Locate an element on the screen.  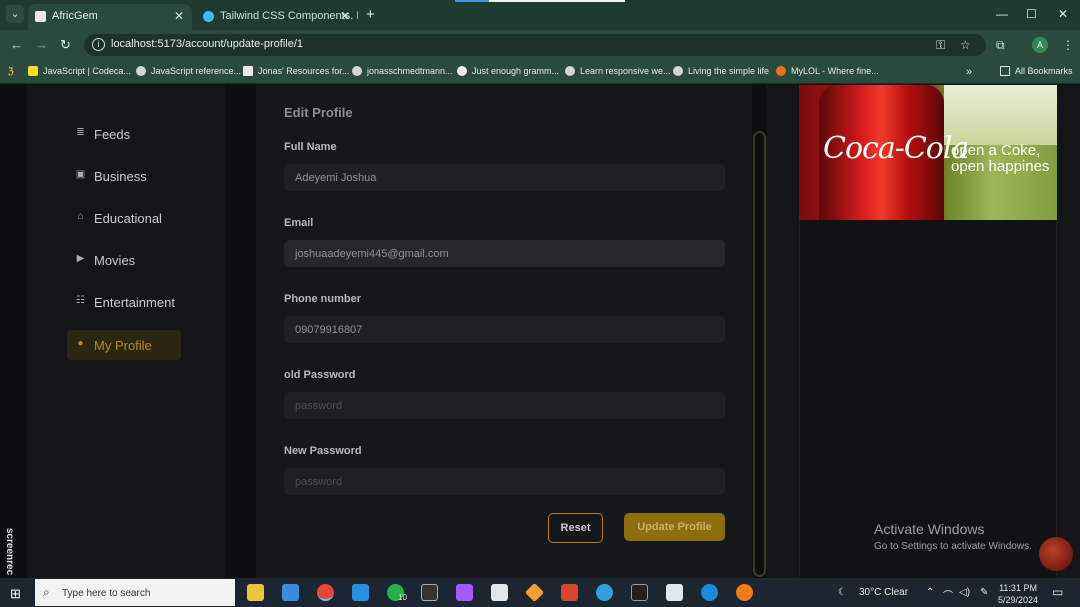
git-icon is located at coordinates (534, 592).